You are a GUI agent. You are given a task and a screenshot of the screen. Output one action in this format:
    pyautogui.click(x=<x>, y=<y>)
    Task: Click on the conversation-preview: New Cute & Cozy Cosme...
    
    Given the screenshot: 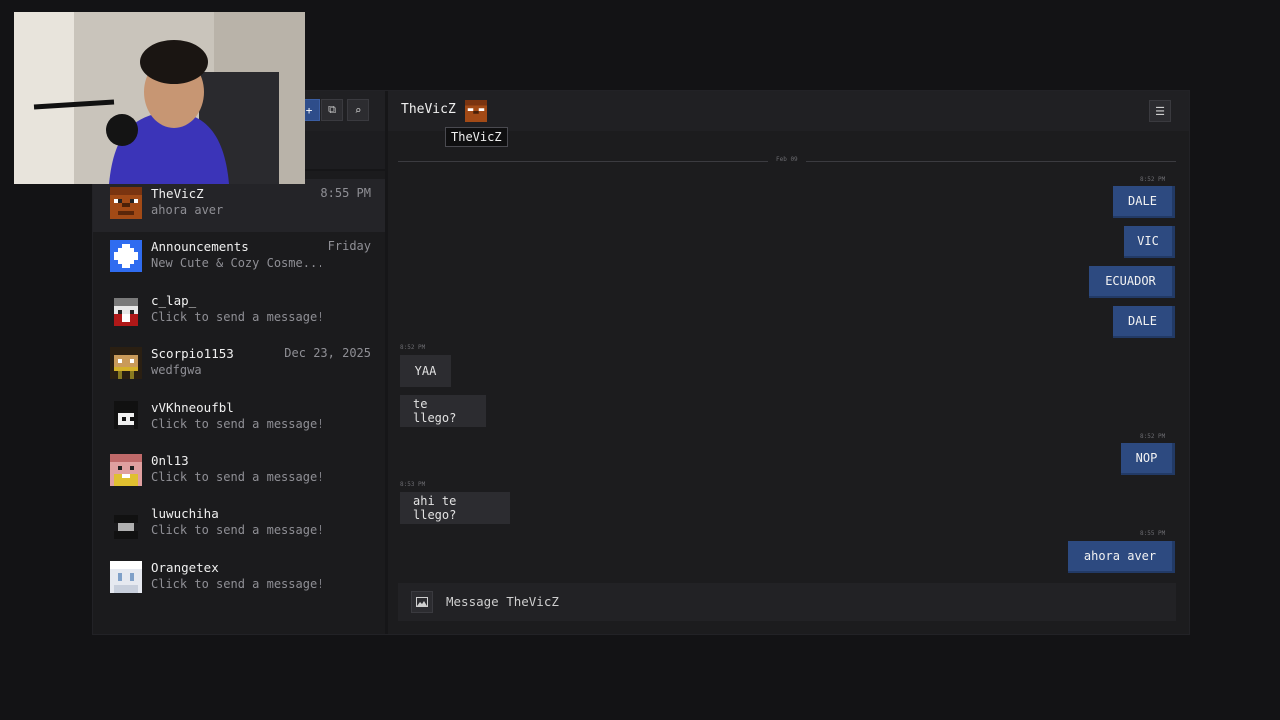 What is the action you would take?
    pyautogui.click(x=236, y=263)
    